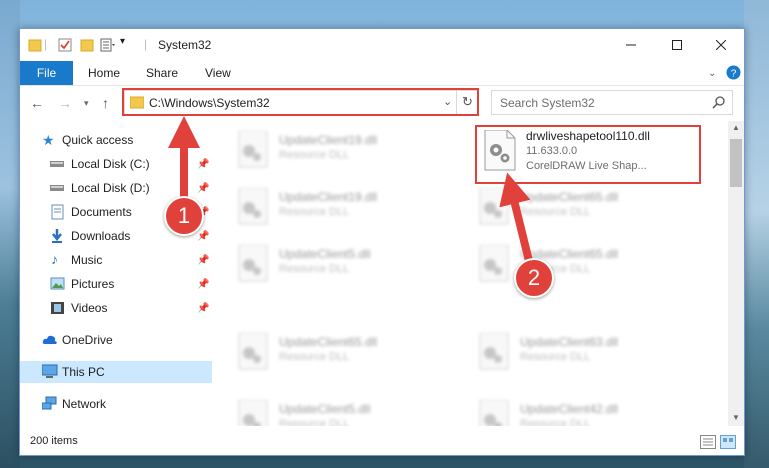  What do you see at coordinates (57, 283) in the screenshot?
I see `pictures-icon` at bounding box center [57, 283].